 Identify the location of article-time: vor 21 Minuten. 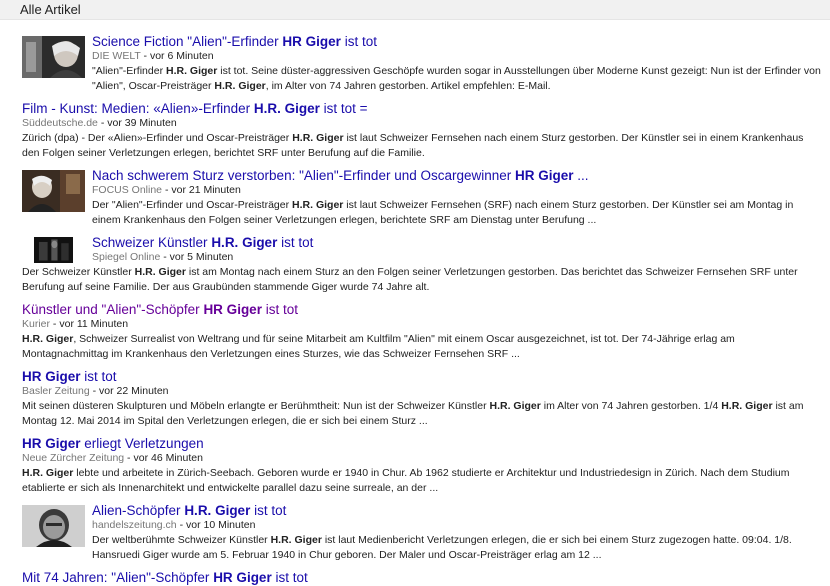
(206, 190).